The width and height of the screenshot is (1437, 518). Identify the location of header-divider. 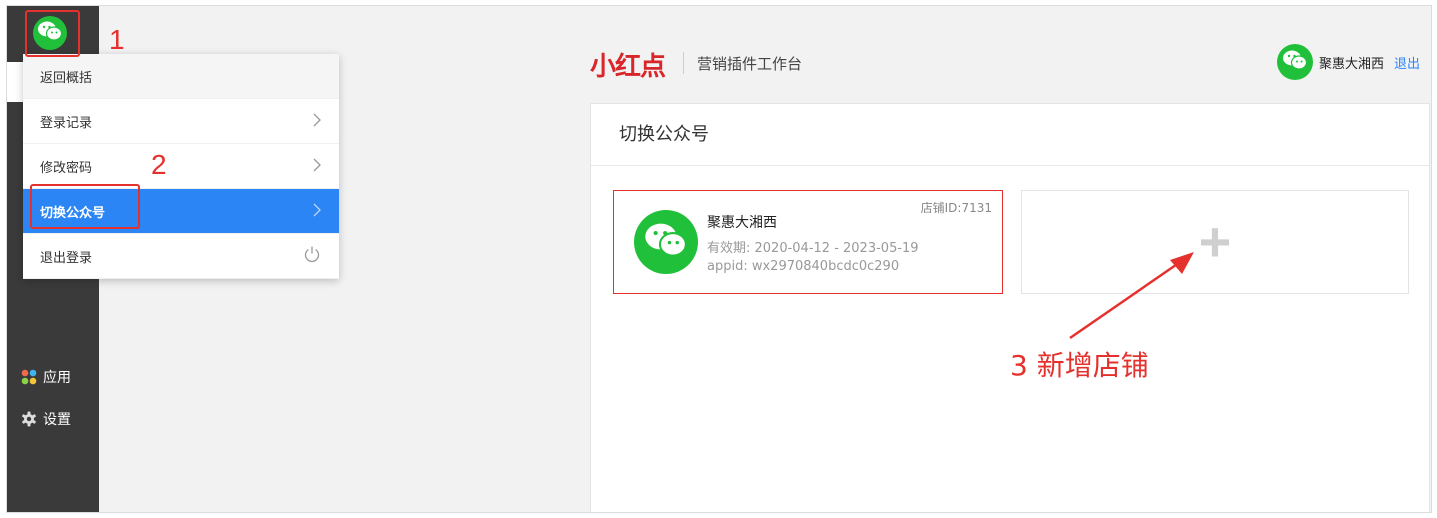
(683, 63).